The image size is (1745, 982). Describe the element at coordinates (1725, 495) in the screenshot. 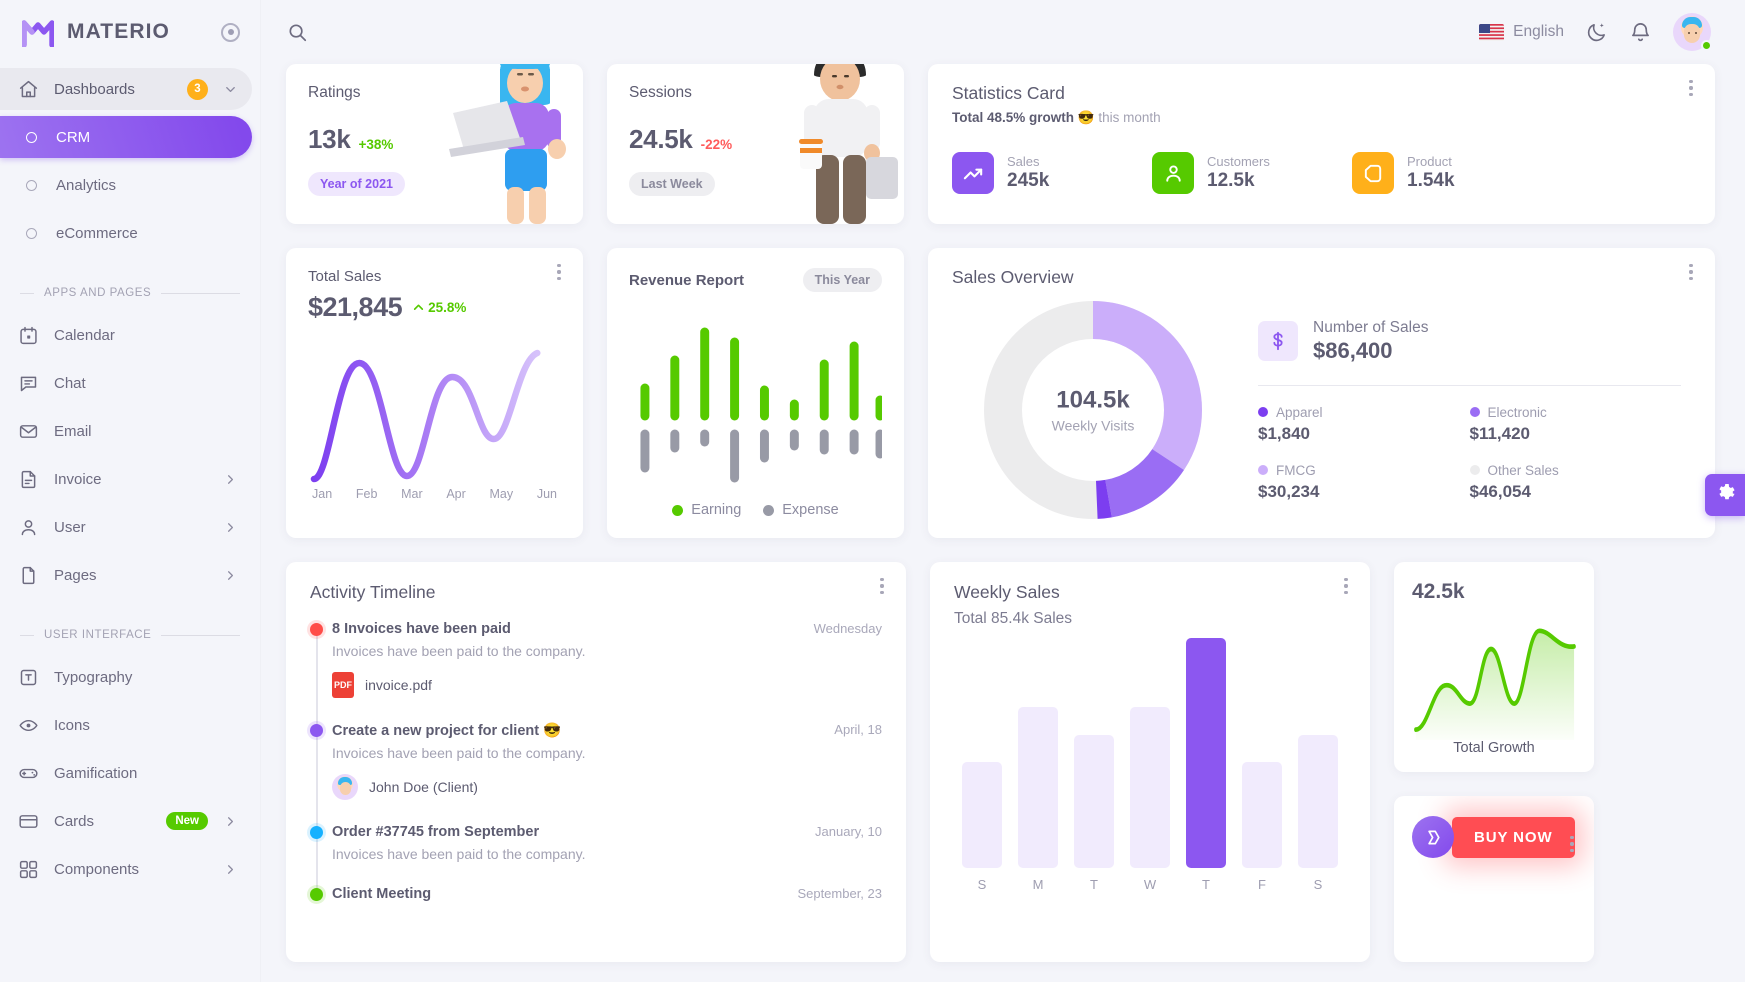

I see `settings-customizer-button` at that location.